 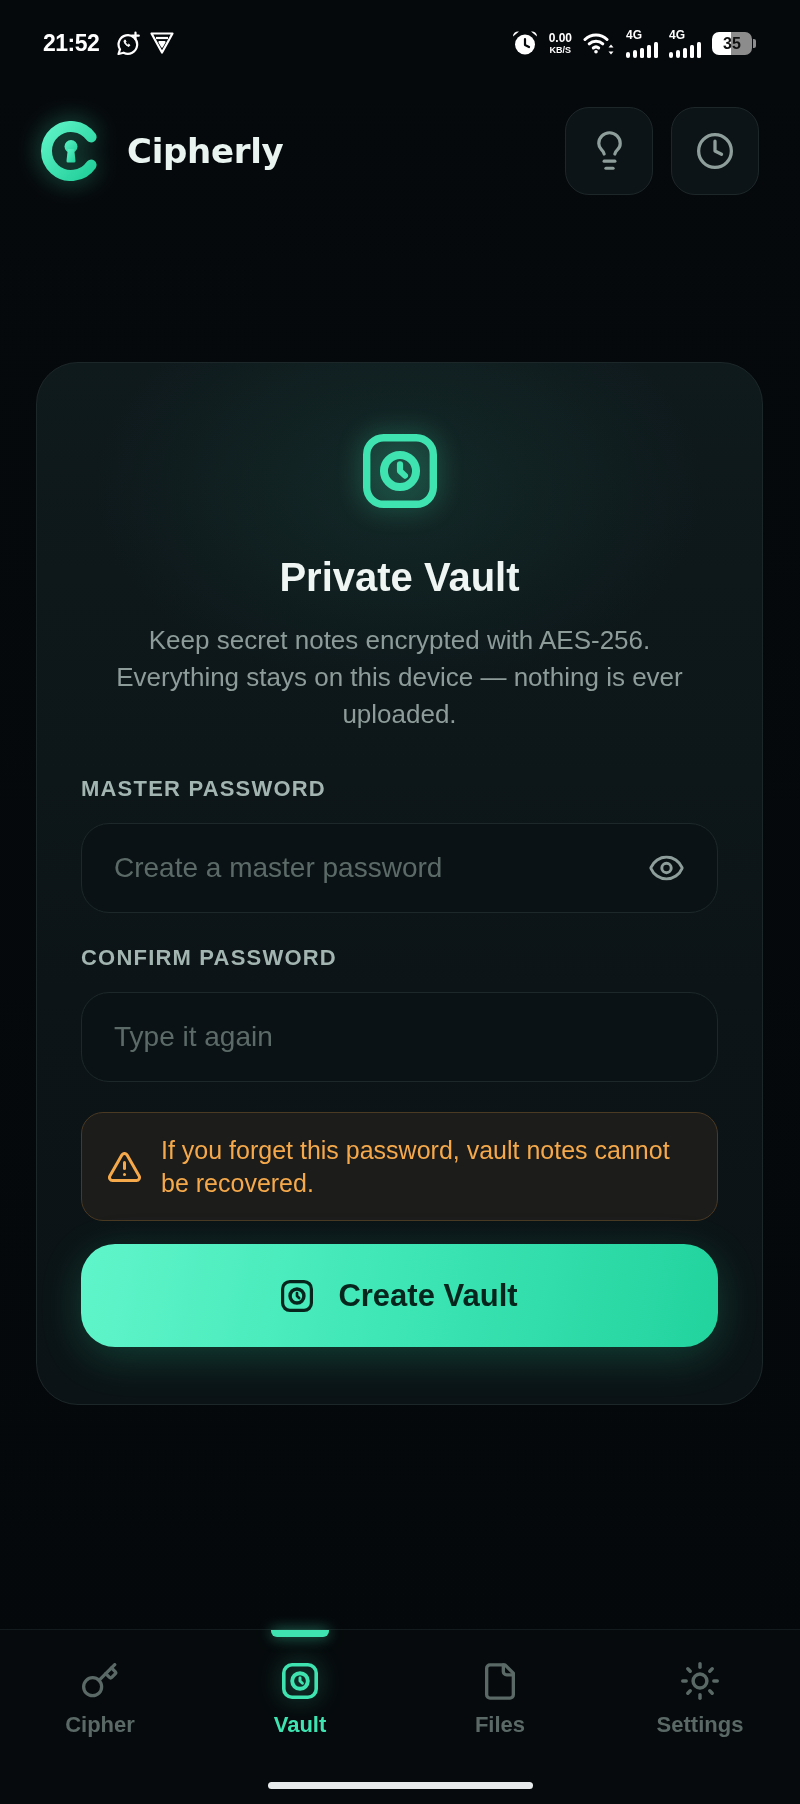 What do you see at coordinates (500, 1681) in the screenshot?
I see `file-icon` at bounding box center [500, 1681].